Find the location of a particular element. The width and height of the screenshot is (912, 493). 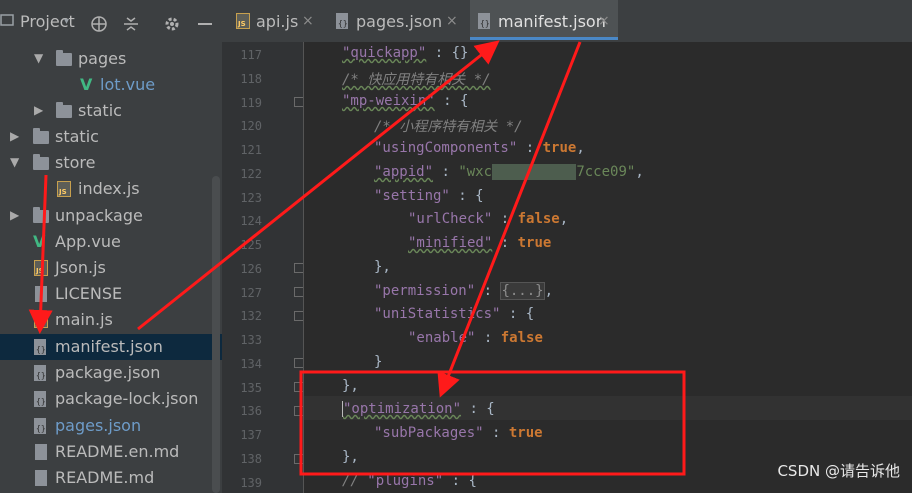

json-string: 7cce09" is located at coordinates (606, 172).